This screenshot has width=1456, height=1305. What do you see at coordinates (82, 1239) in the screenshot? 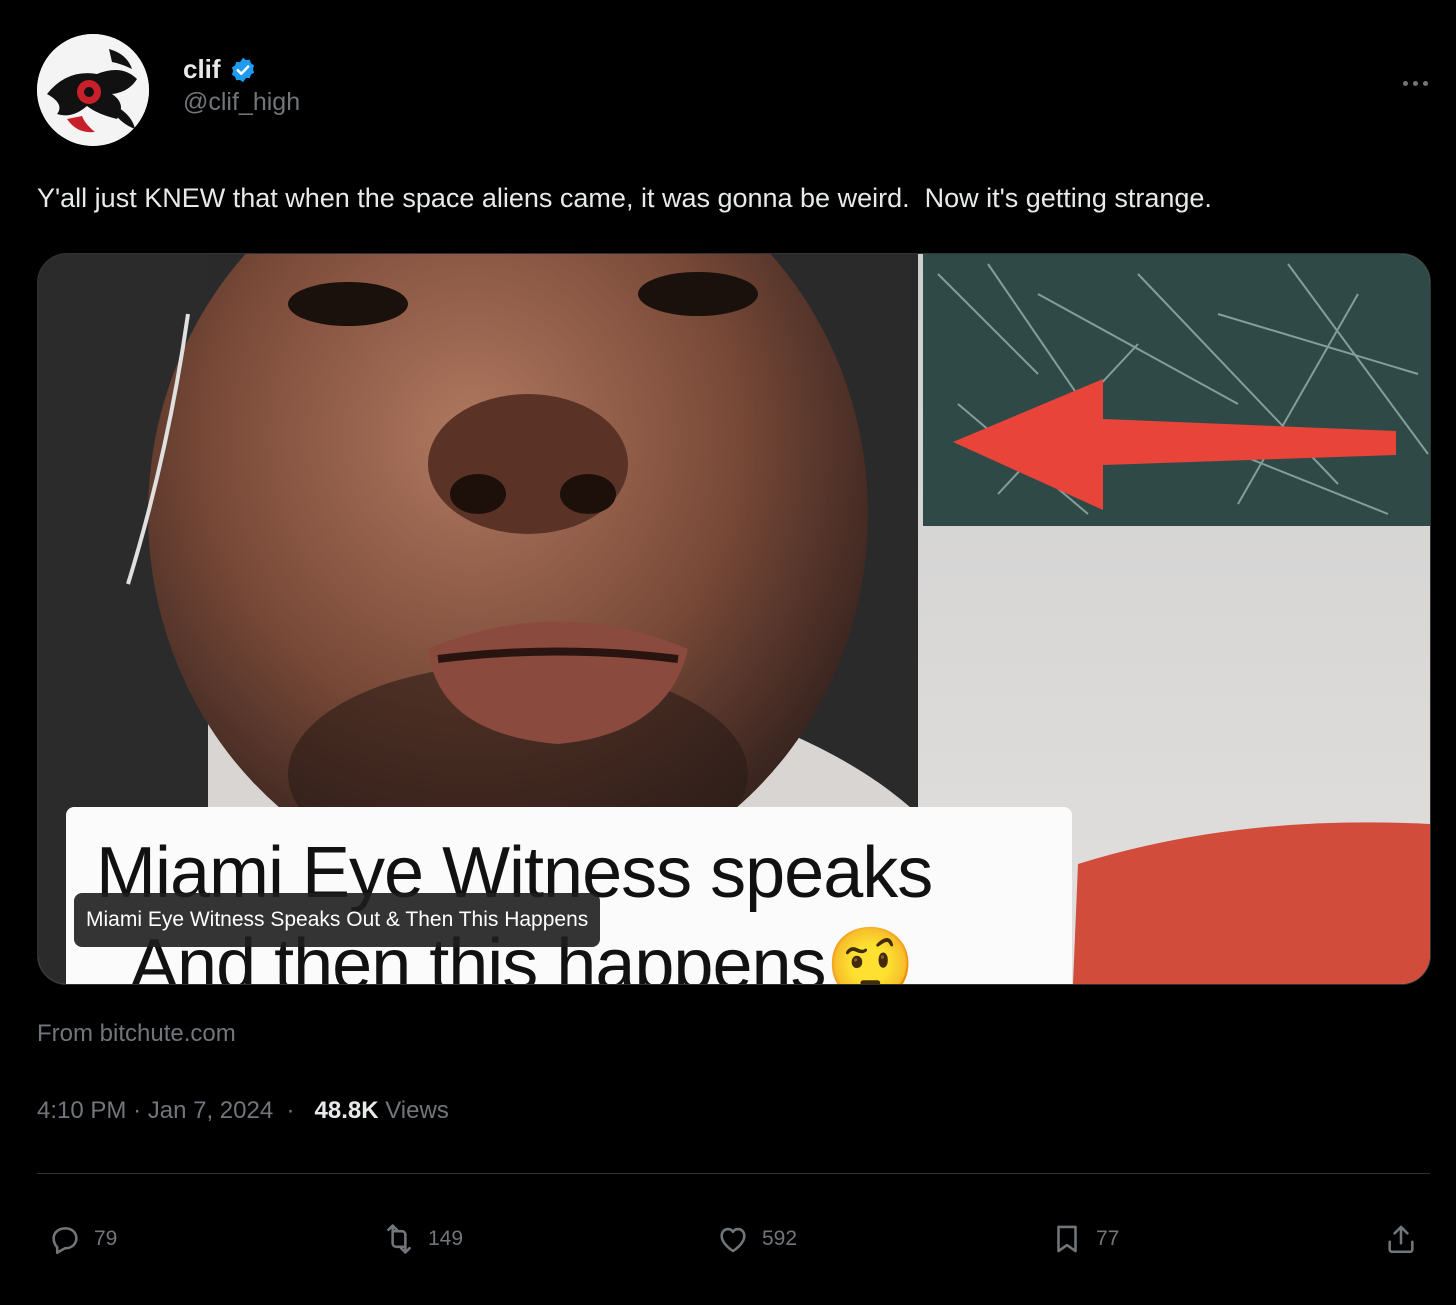
I see `reply-button: 79` at bounding box center [82, 1239].